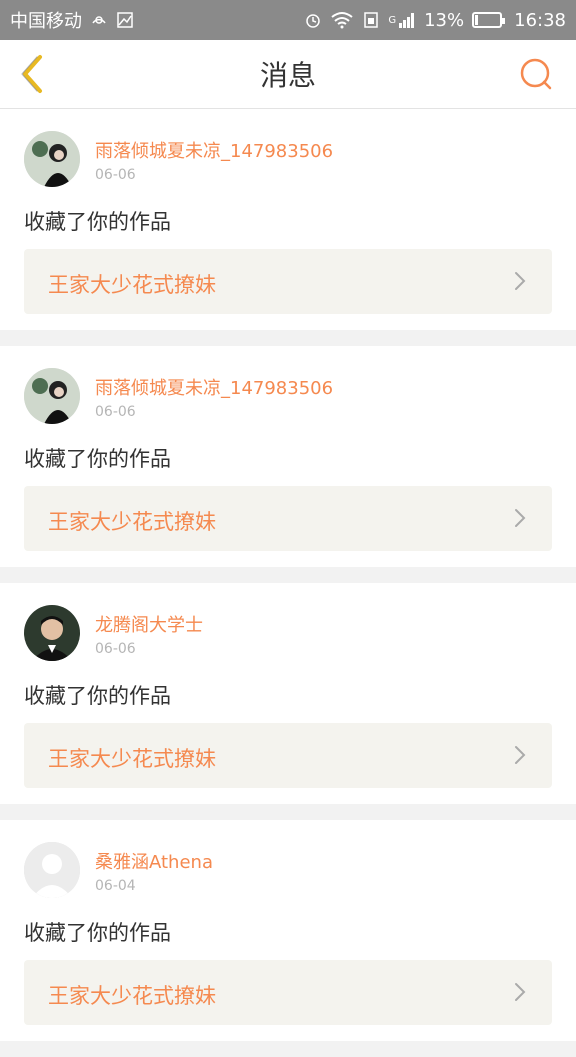 This screenshot has width=576, height=1057. What do you see at coordinates (392, 20) in the screenshot?
I see `network-type-label: G` at bounding box center [392, 20].